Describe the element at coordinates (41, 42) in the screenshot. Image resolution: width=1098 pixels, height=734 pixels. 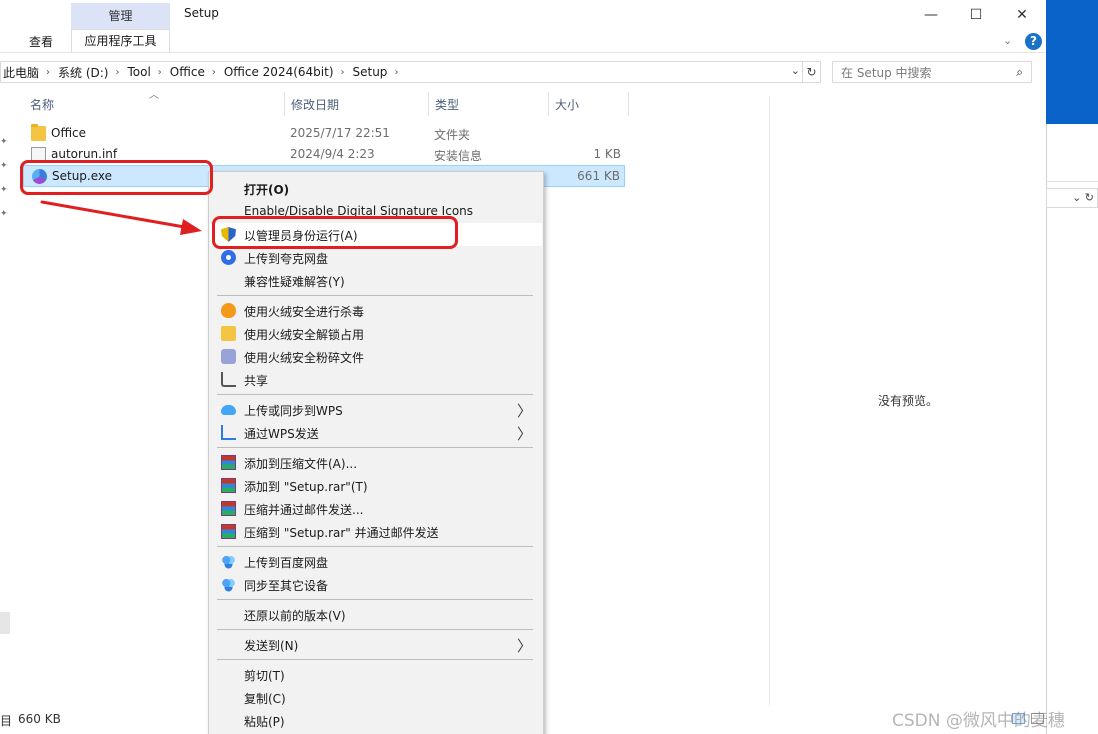
I see `ribbon-tab-view: 查看` at that location.